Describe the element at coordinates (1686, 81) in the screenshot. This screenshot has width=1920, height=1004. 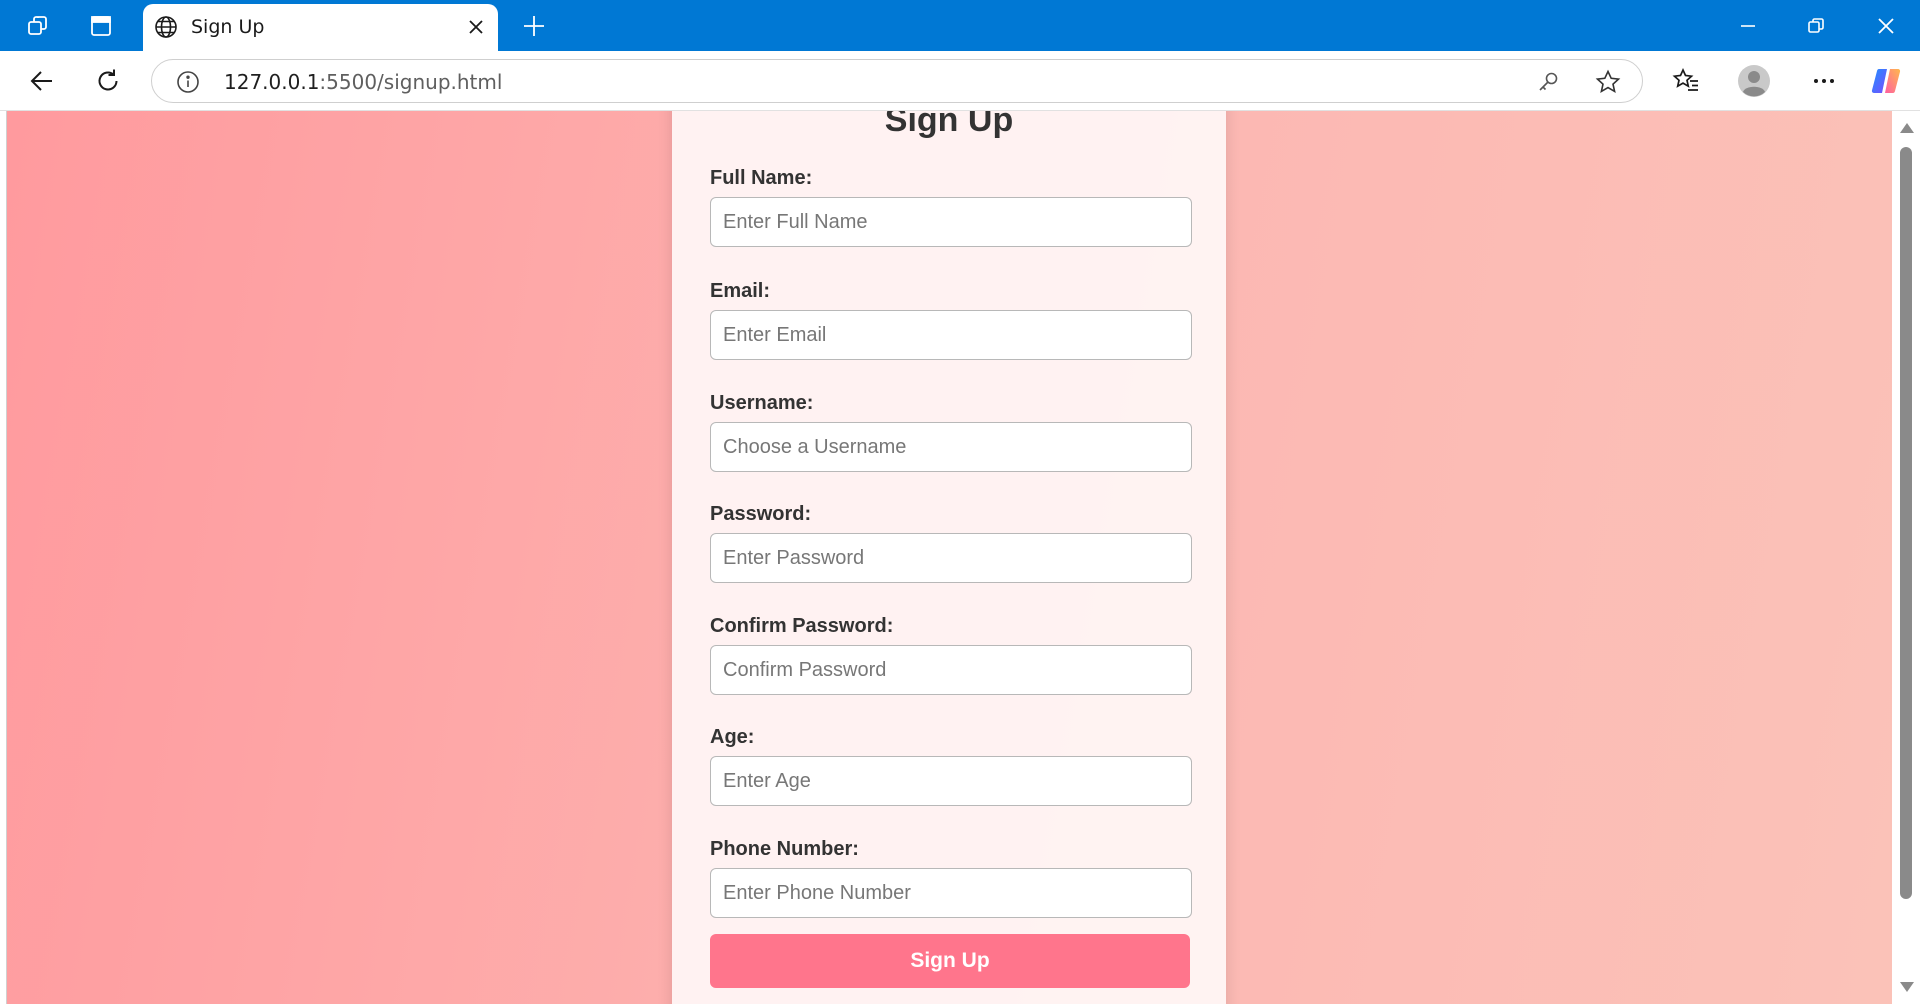
I see `favorites-icon` at that location.